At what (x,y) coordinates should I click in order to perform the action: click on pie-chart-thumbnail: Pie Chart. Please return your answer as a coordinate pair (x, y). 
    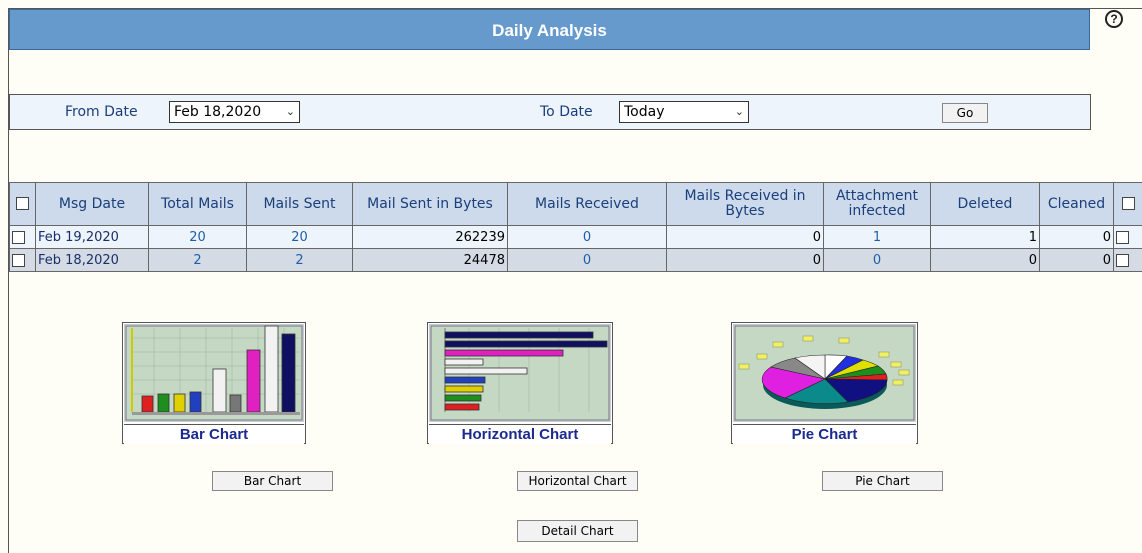
    Looking at the image, I should click on (824, 383).